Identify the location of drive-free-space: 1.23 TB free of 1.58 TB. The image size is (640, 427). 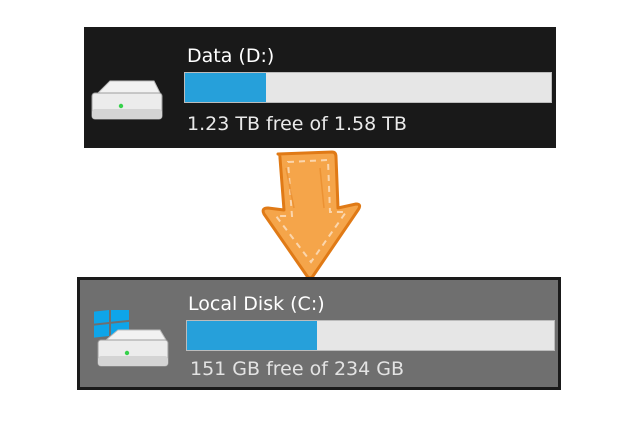
(297, 124).